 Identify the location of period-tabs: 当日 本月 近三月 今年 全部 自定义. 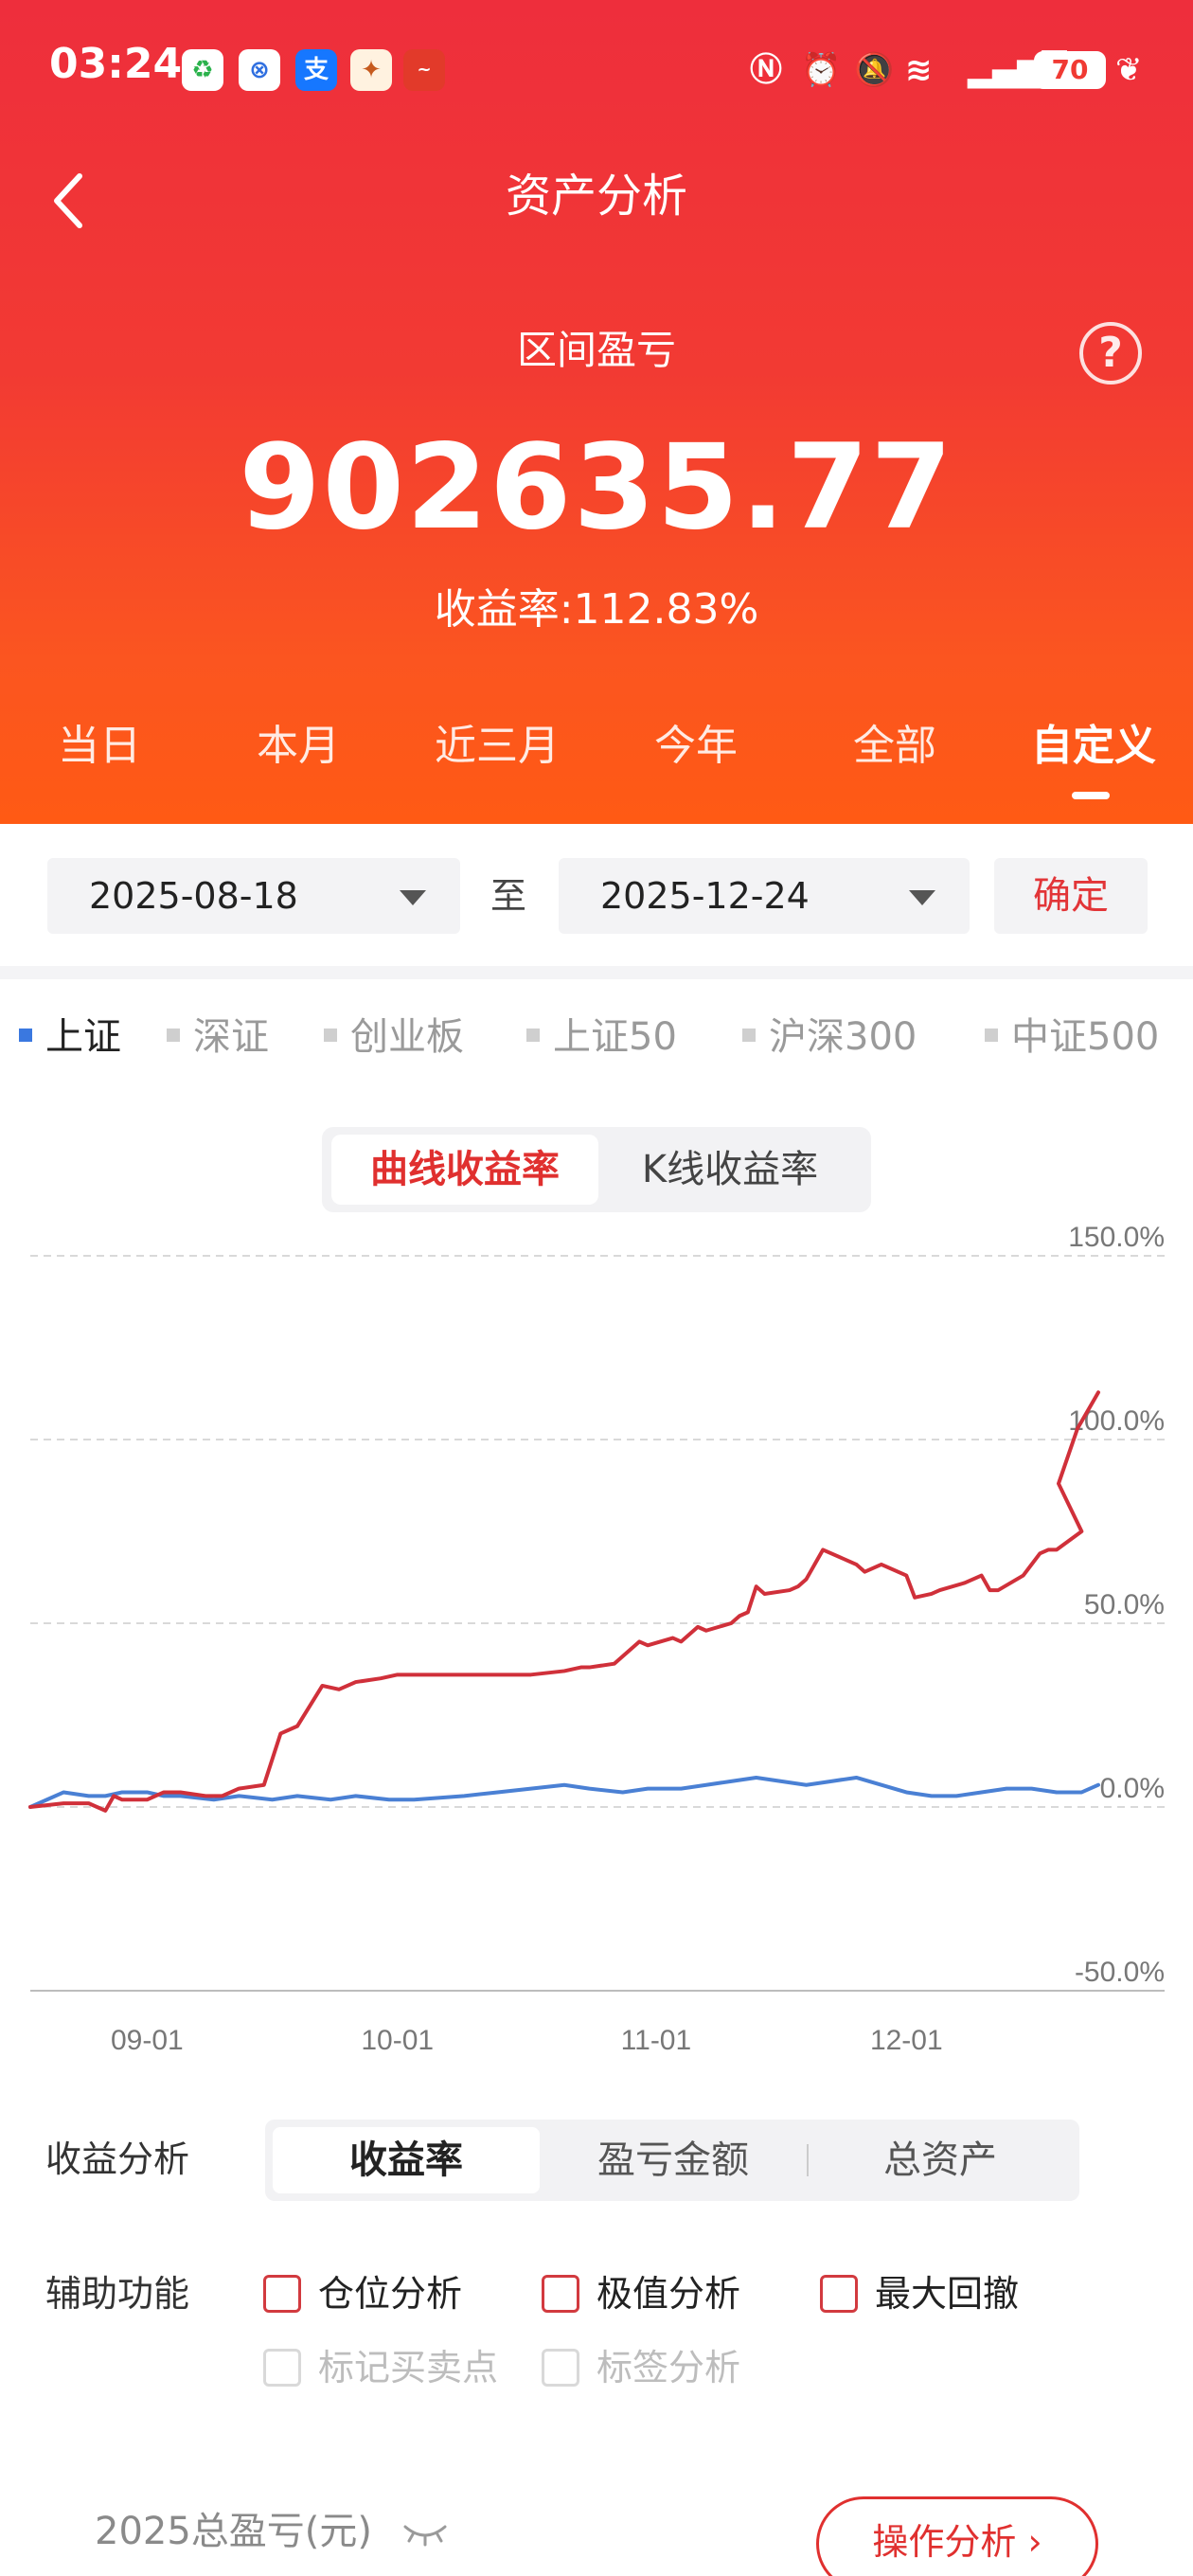
(596, 751).